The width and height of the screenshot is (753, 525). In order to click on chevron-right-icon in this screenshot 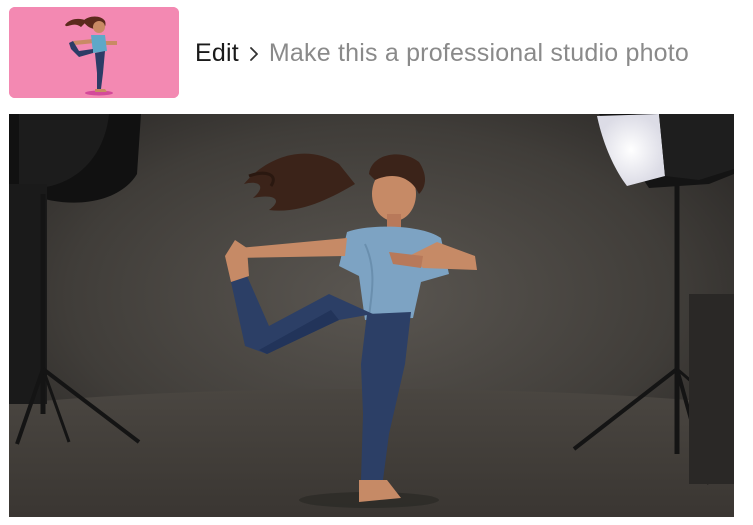, I will do `click(254, 53)`.